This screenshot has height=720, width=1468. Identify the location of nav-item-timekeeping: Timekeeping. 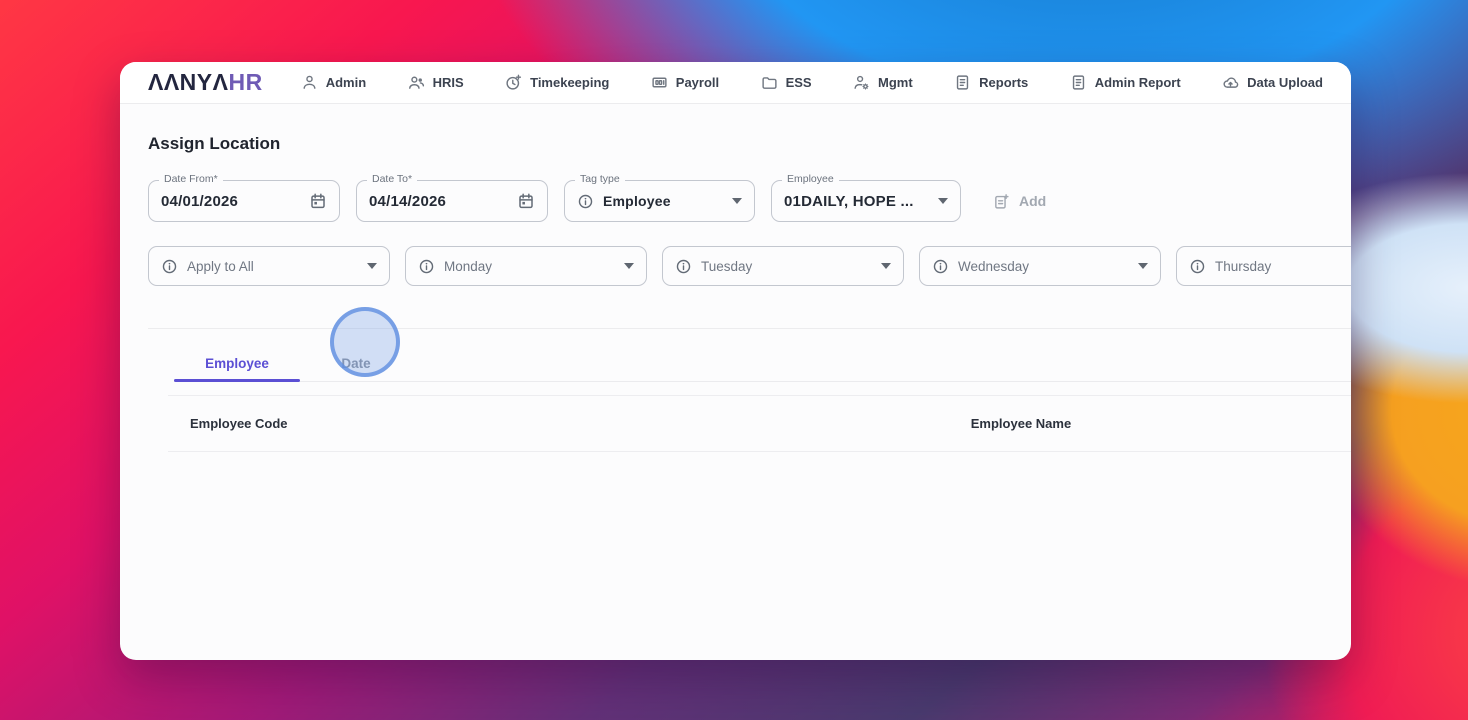
(557, 82).